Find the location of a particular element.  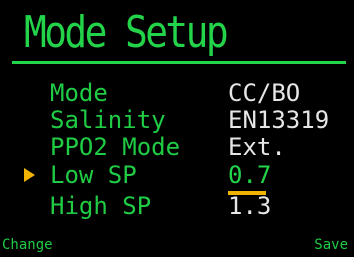

setting-row-mode: Mode CC/BO is located at coordinates (177, 93).